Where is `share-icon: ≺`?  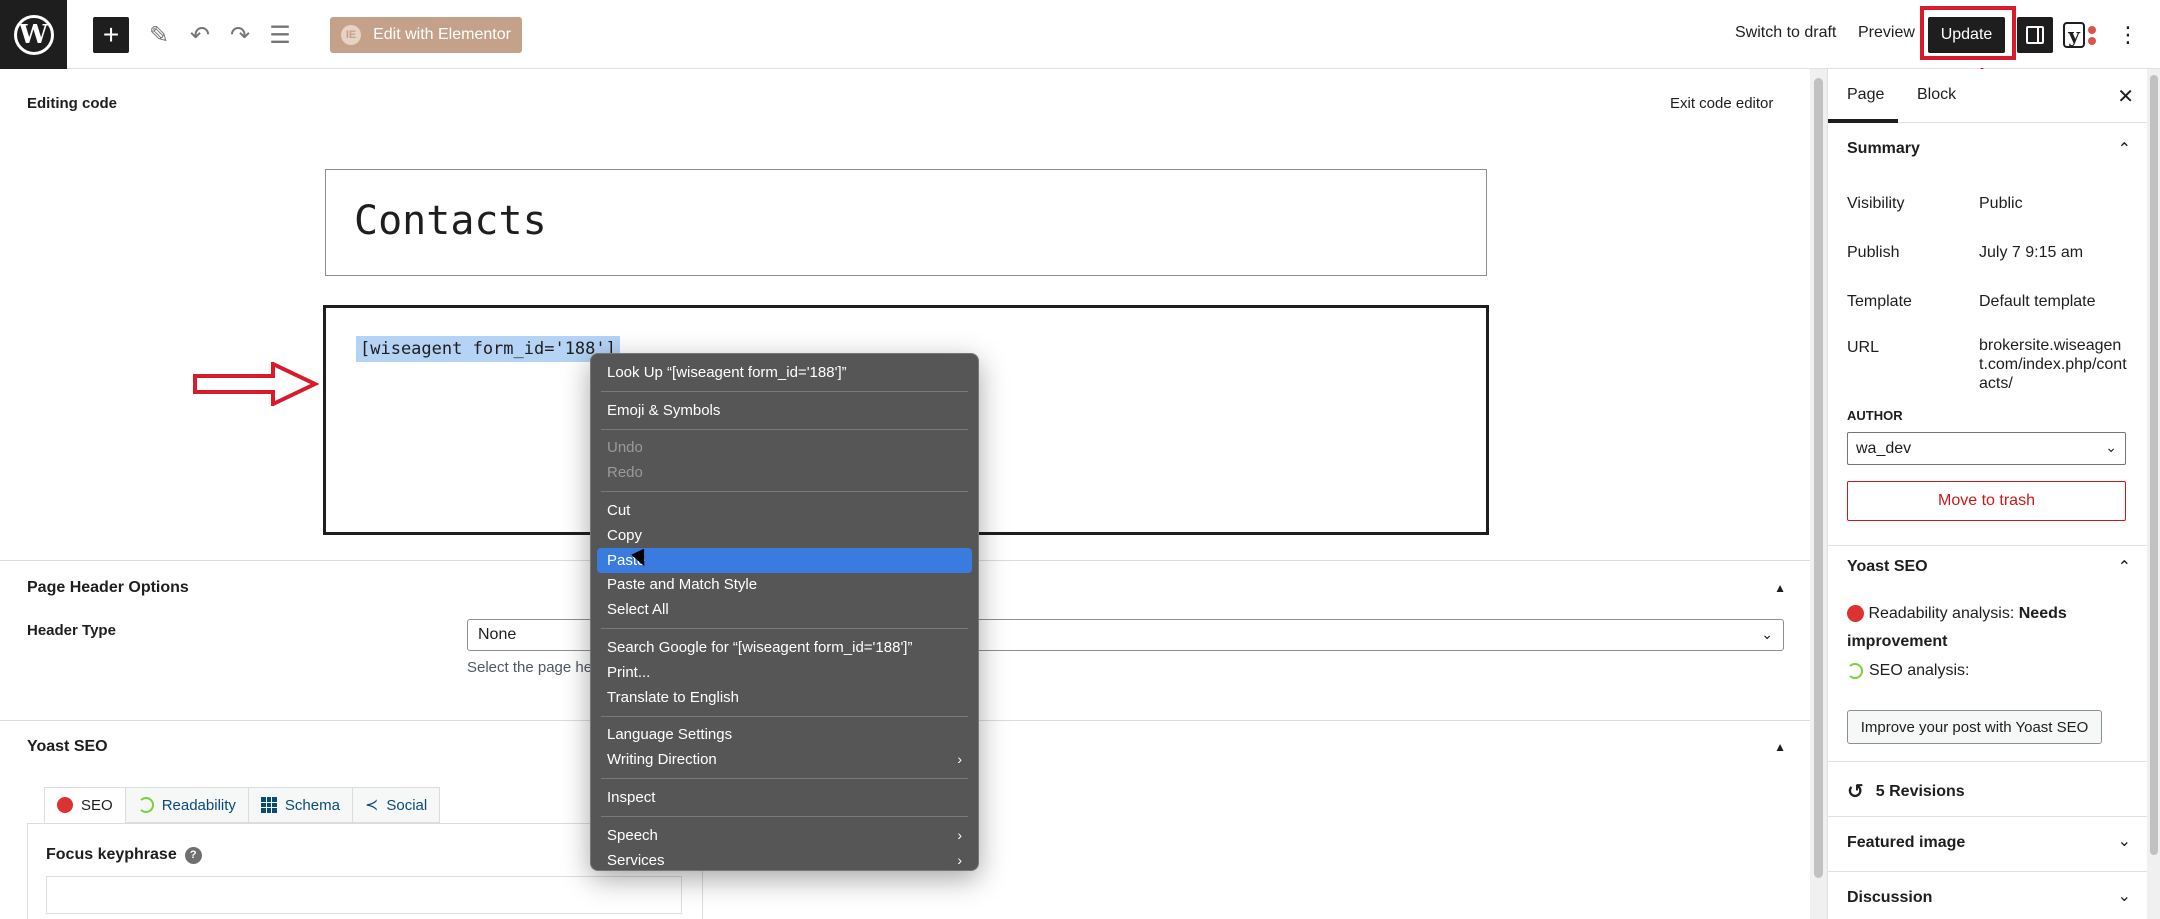
share-icon: ≺ is located at coordinates (371, 805).